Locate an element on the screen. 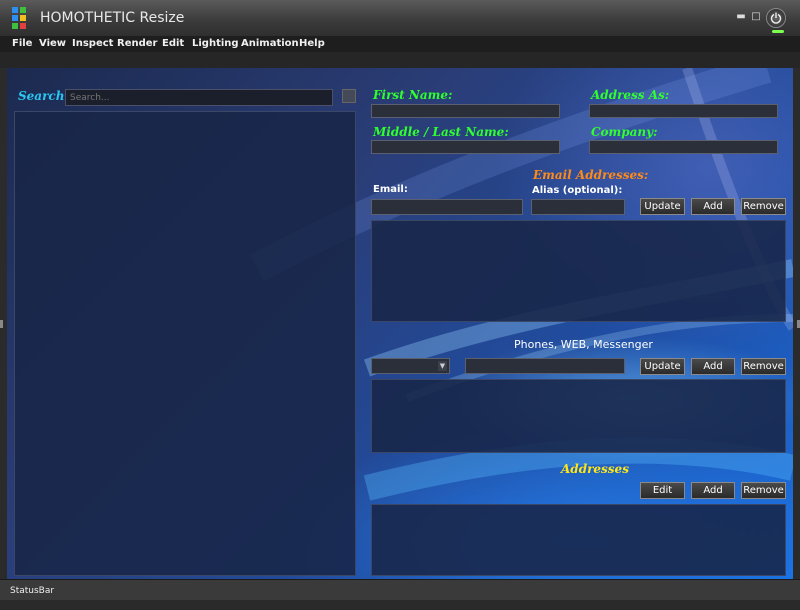 Image resolution: width=800 pixels, height=610 pixels. maximize-button: □ is located at coordinates (756, 17).